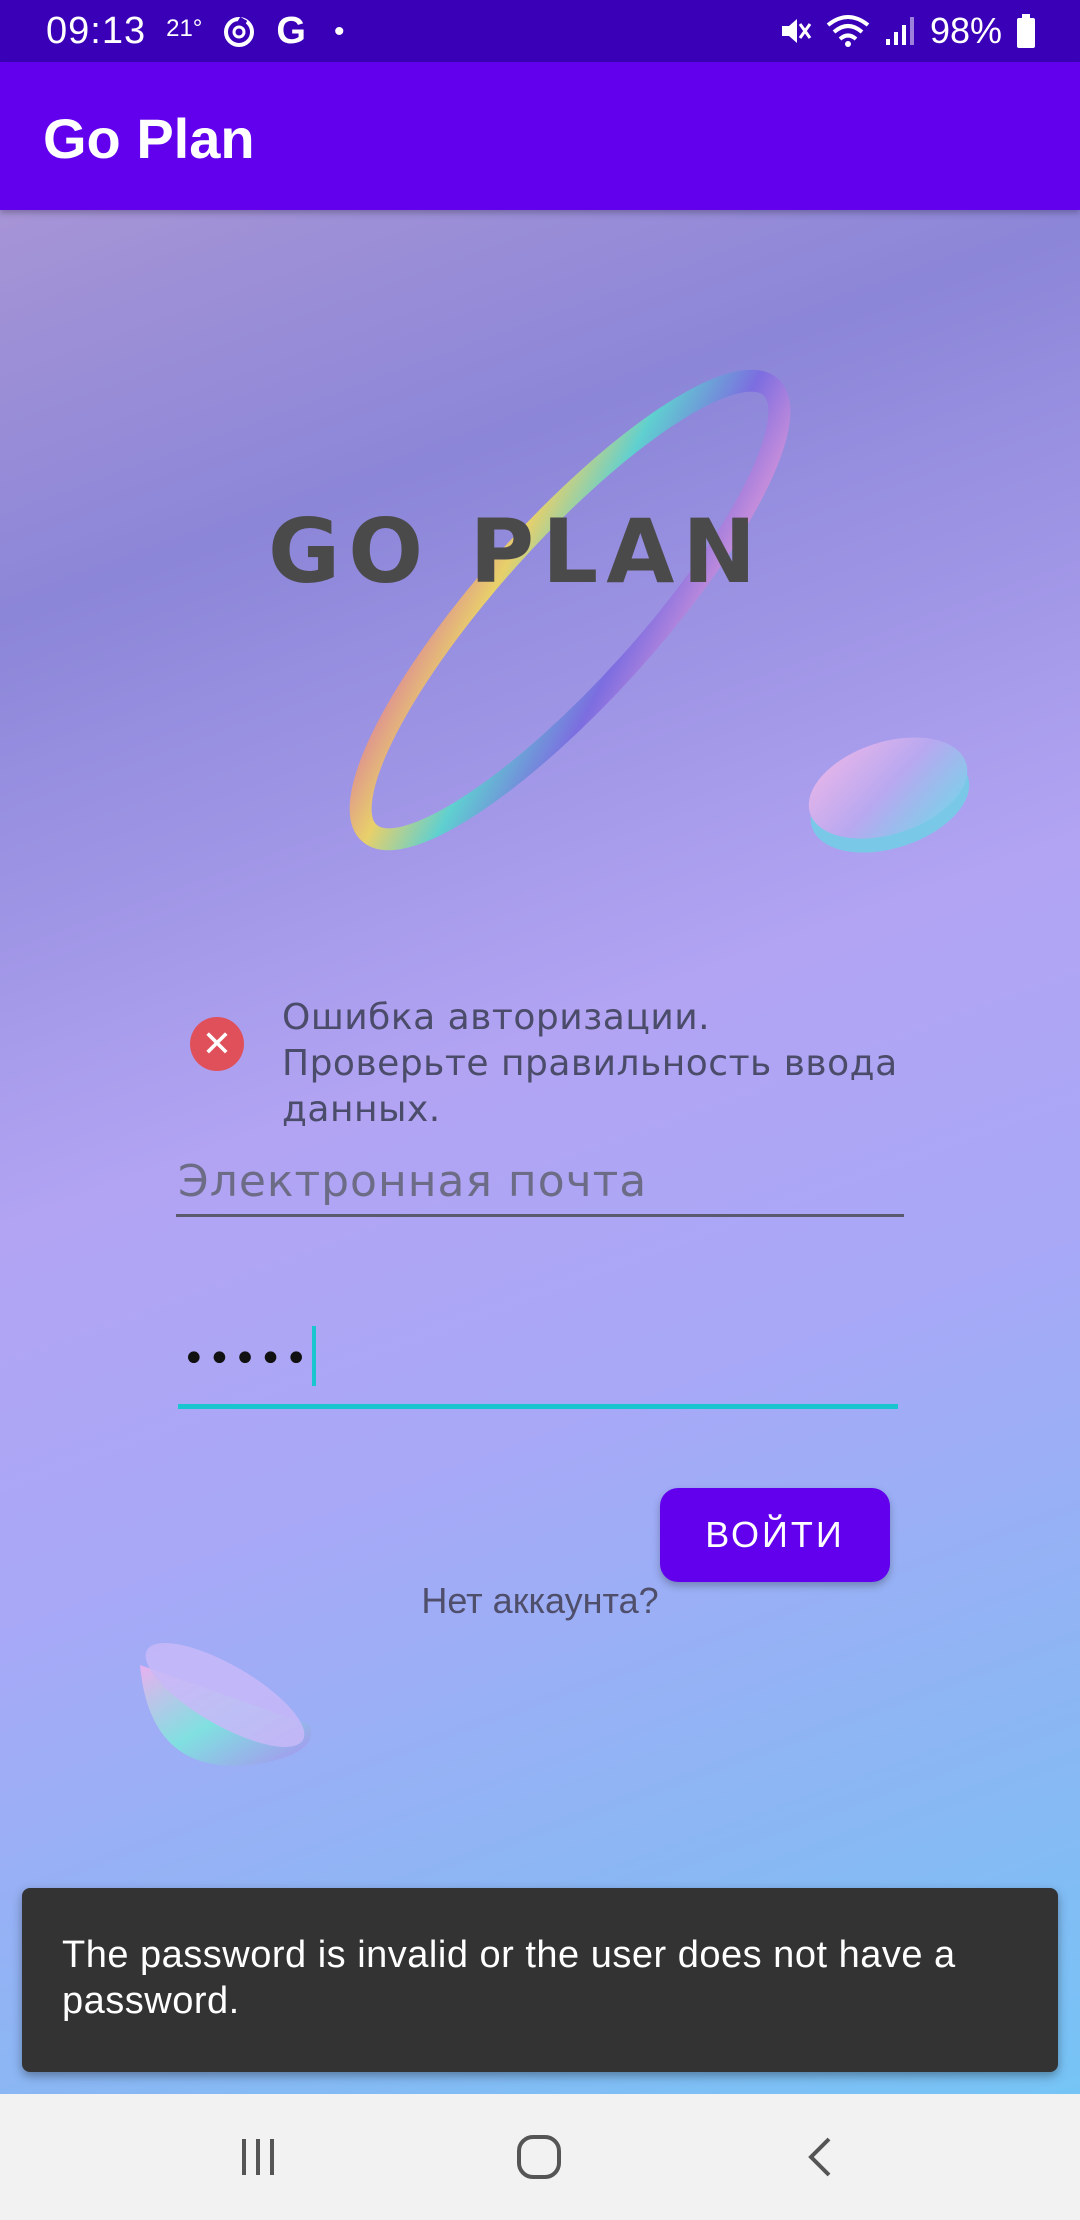  Describe the element at coordinates (313, 1356) in the screenshot. I see `text-cursor` at that location.